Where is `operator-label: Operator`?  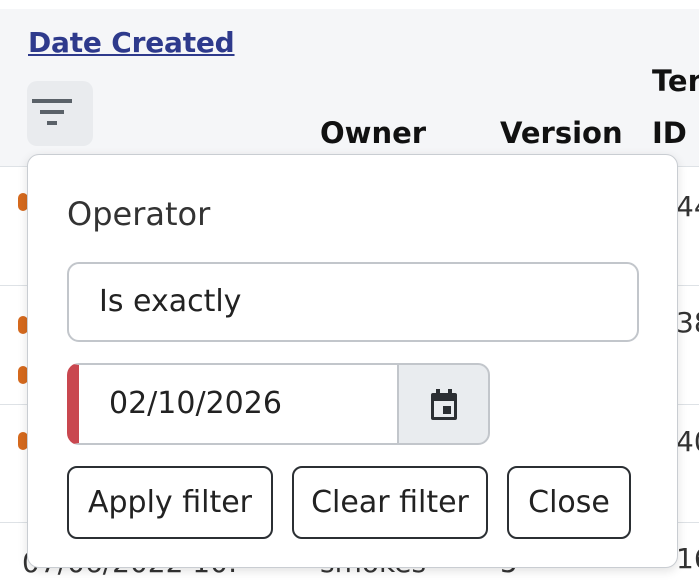 operator-label: Operator is located at coordinates (139, 214).